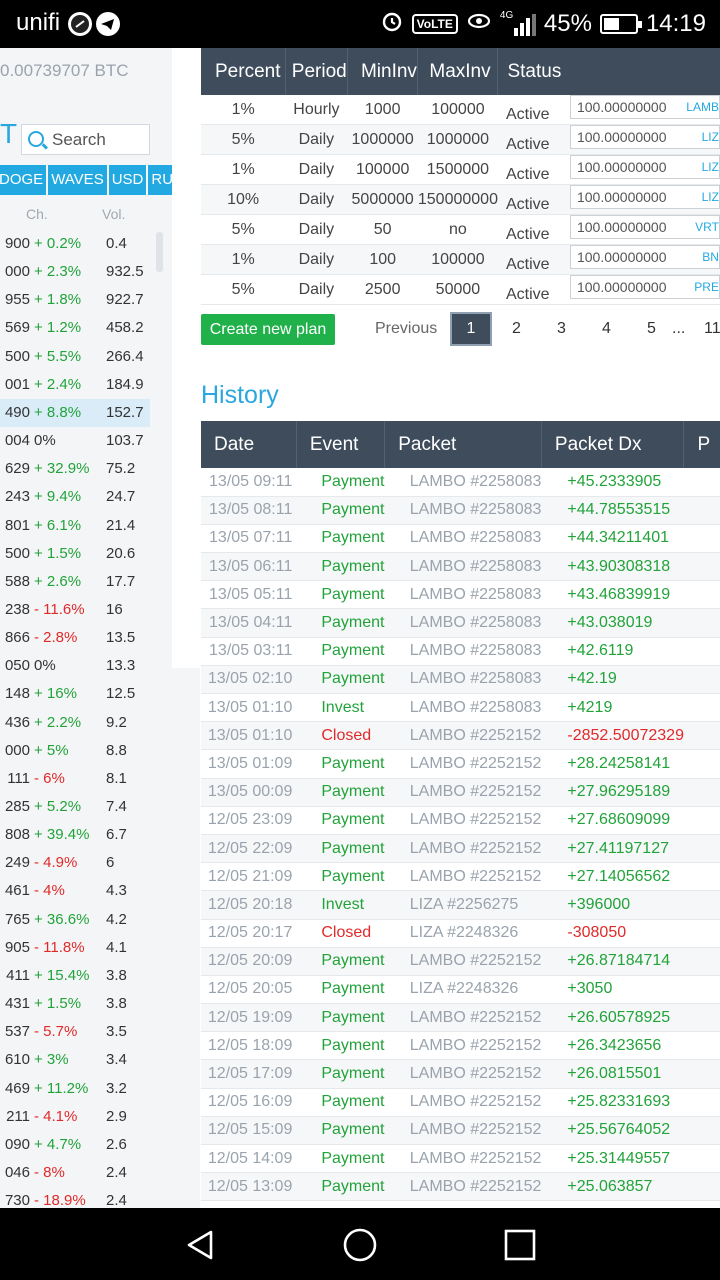  What do you see at coordinates (58, 356) in the screenshot?
I see `market-change: + 5.5%` at bounding box center [58, 356].